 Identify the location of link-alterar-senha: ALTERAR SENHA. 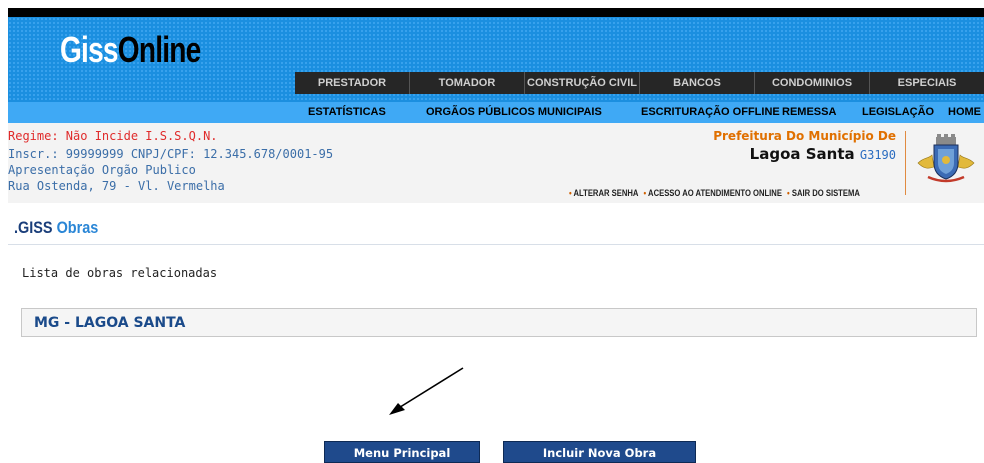
(603, 193).